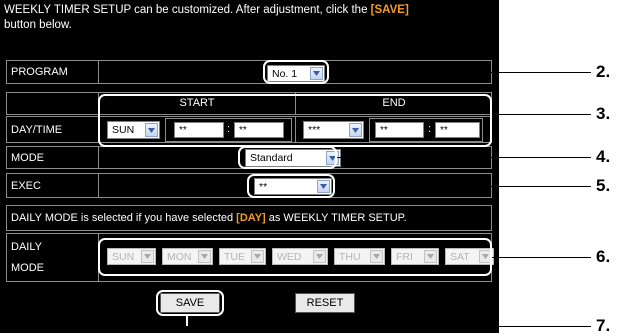  Describe the element at coordinates (53, 103) in the screenshot. I see `empty-label` at that location.